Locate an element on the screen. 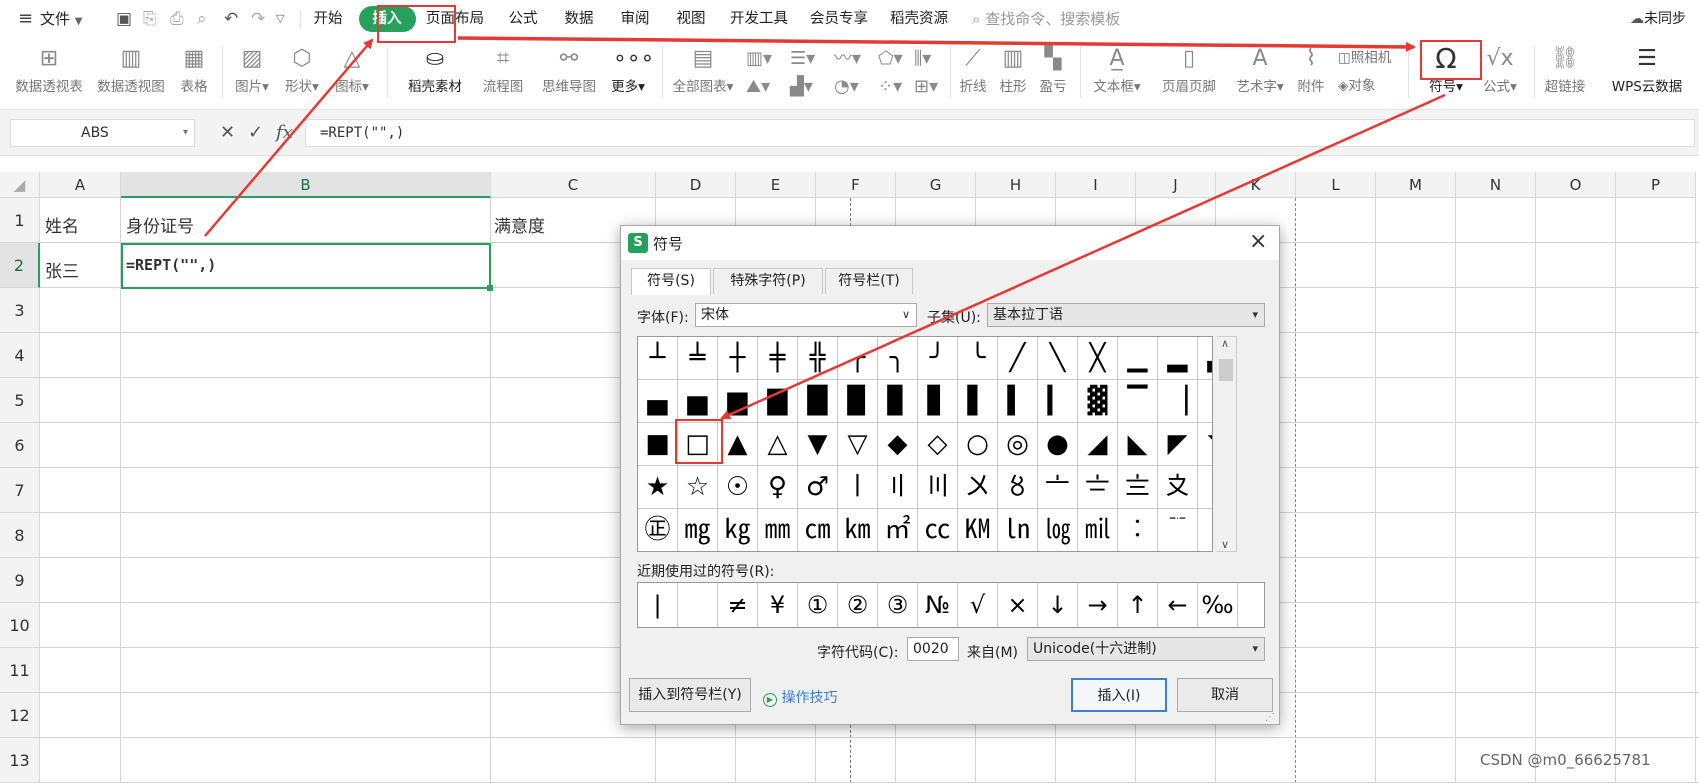  arrow-cell-to-insert-tab is located at coordinates (289, 137).